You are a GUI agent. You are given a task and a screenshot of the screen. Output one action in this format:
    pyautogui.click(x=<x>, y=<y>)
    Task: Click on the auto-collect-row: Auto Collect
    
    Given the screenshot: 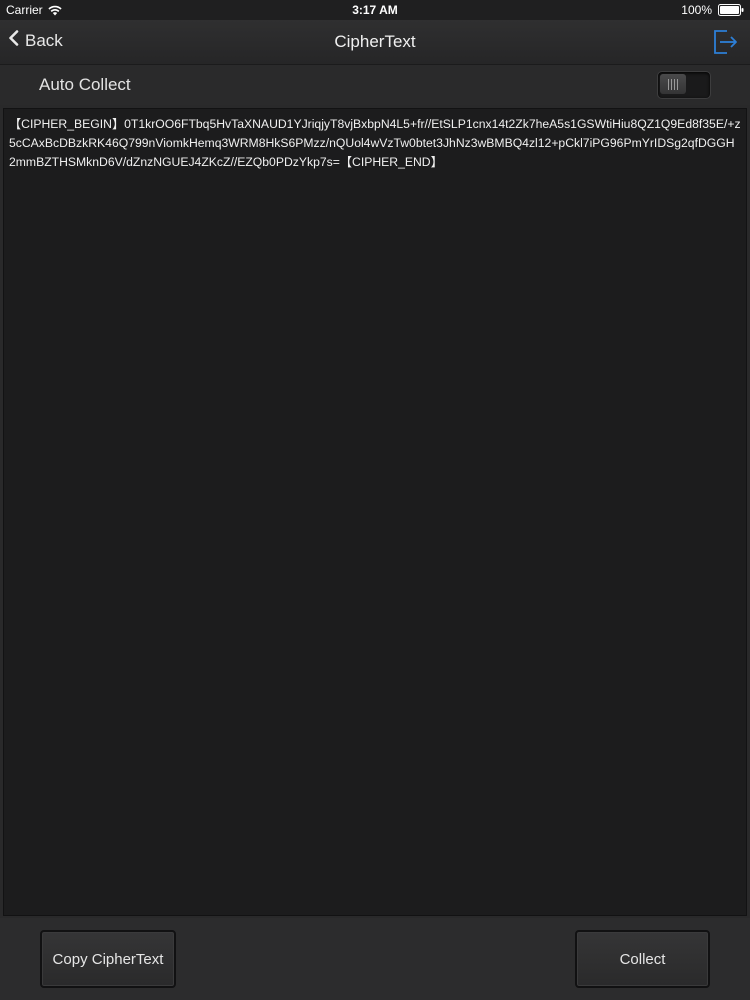 What is the action you would take?
    pyautogui.click(x=375, y=85)
    